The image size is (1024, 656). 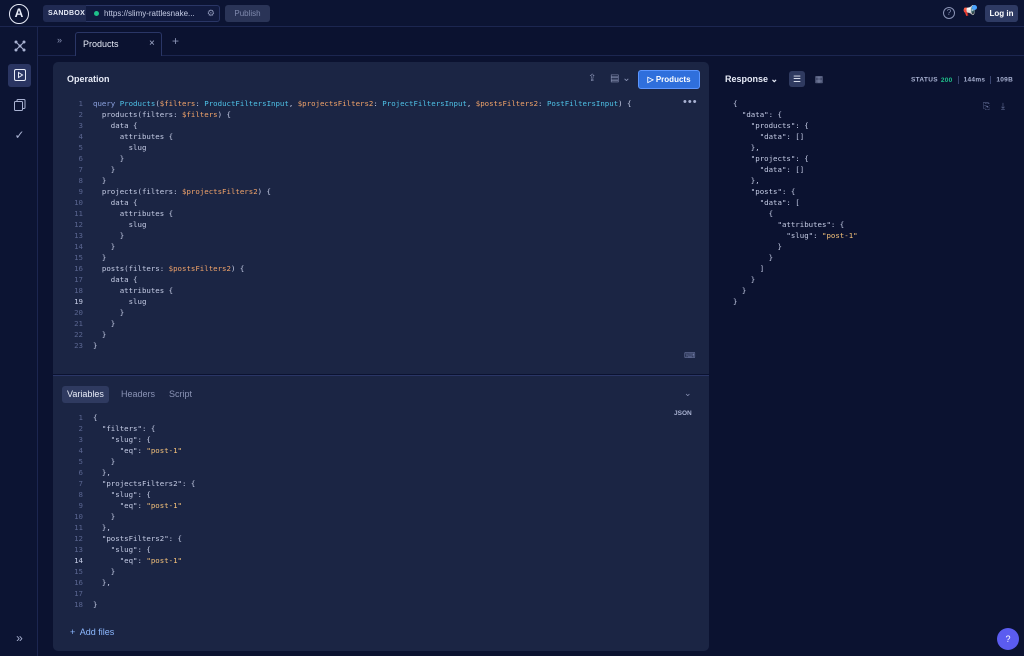 What do you see at coordinates (19, 75) in the screenshot?
I see `explorer-icon` at bounding box center [19, 75].